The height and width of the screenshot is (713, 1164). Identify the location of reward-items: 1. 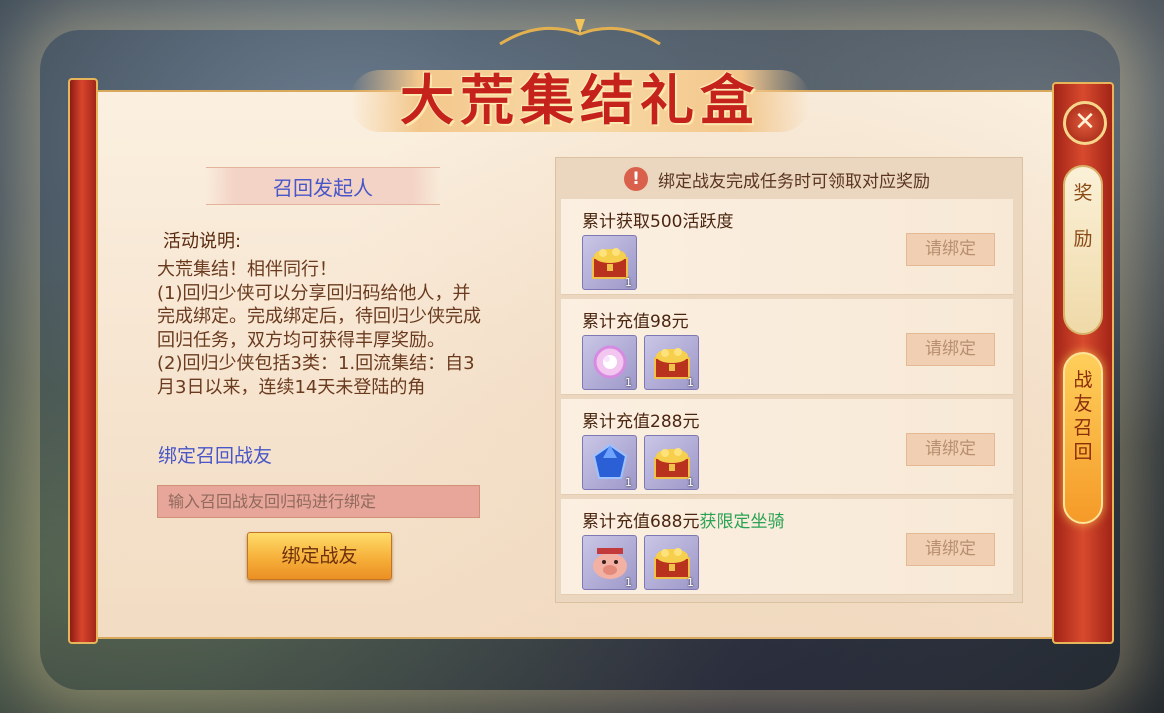
(609, 262).